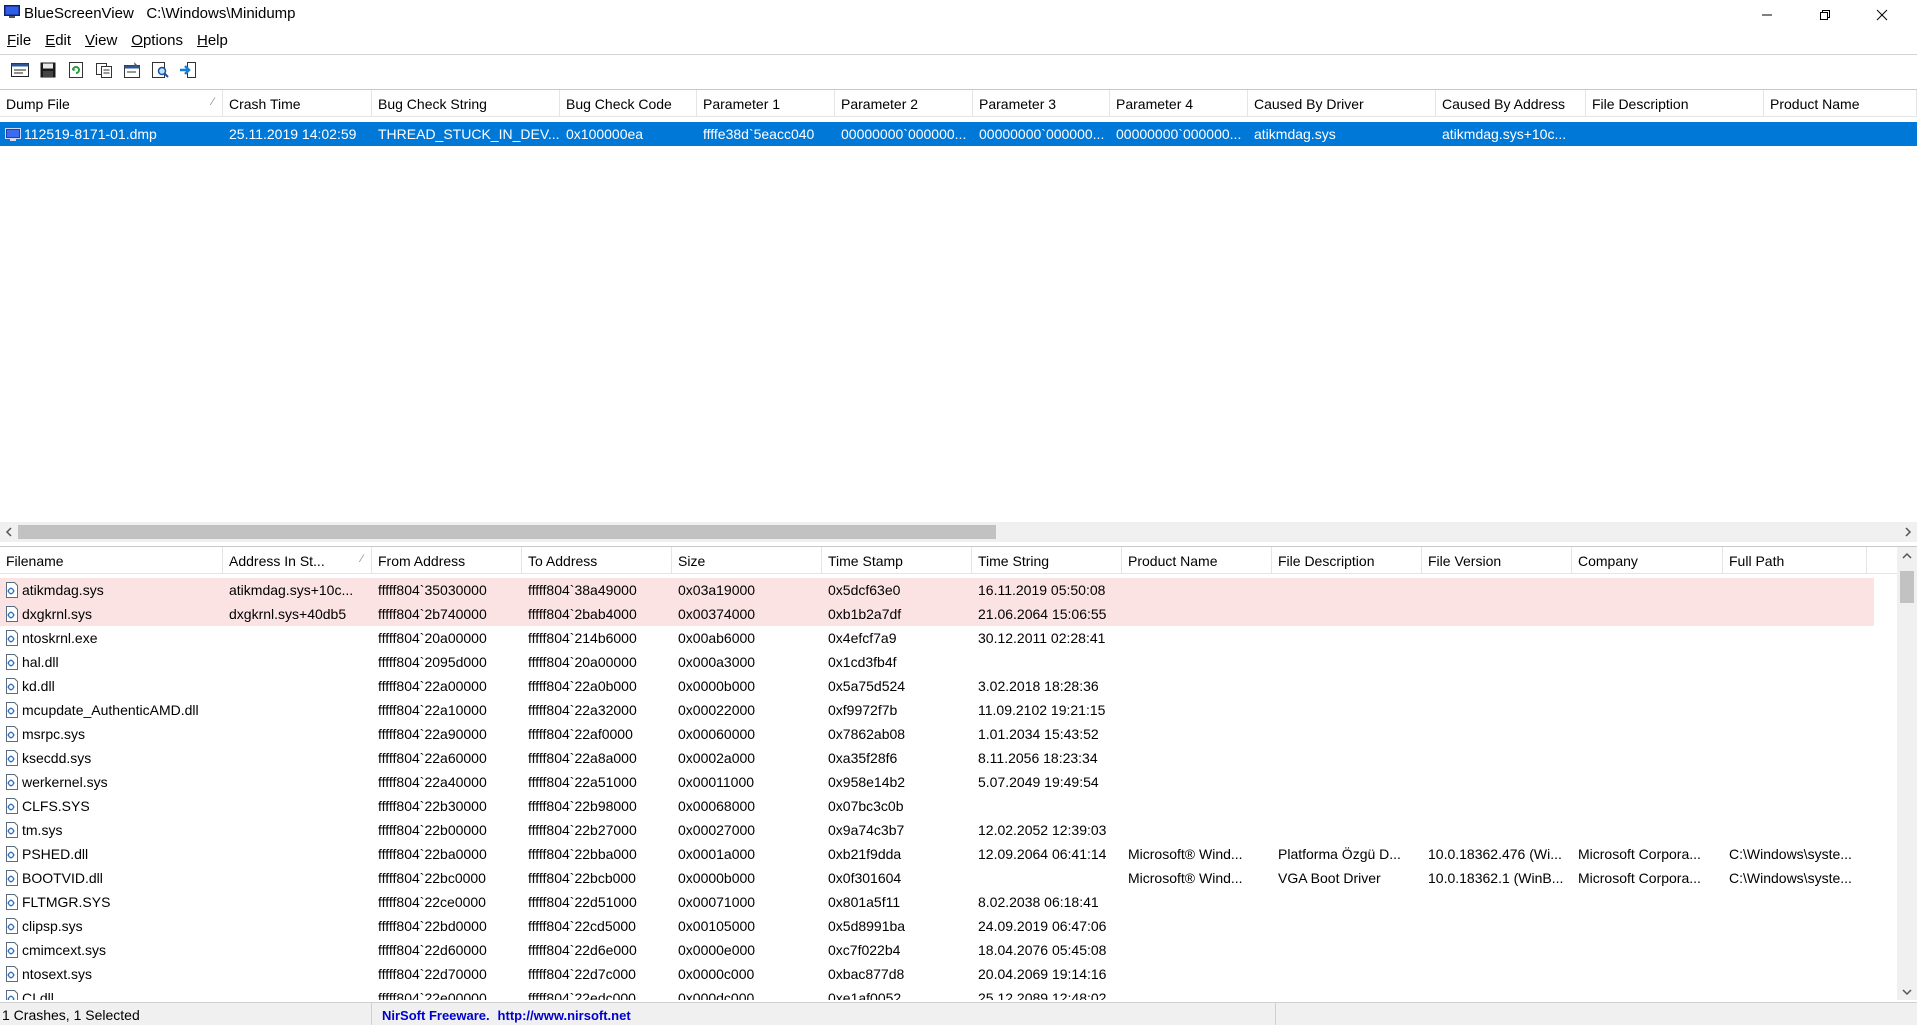 The width and height of the screenshot is (1917, 1025). Describe the element at coordinates (1179, 103) in the screenshot. I see `col-parameter-4: Parameter 4` at that location.